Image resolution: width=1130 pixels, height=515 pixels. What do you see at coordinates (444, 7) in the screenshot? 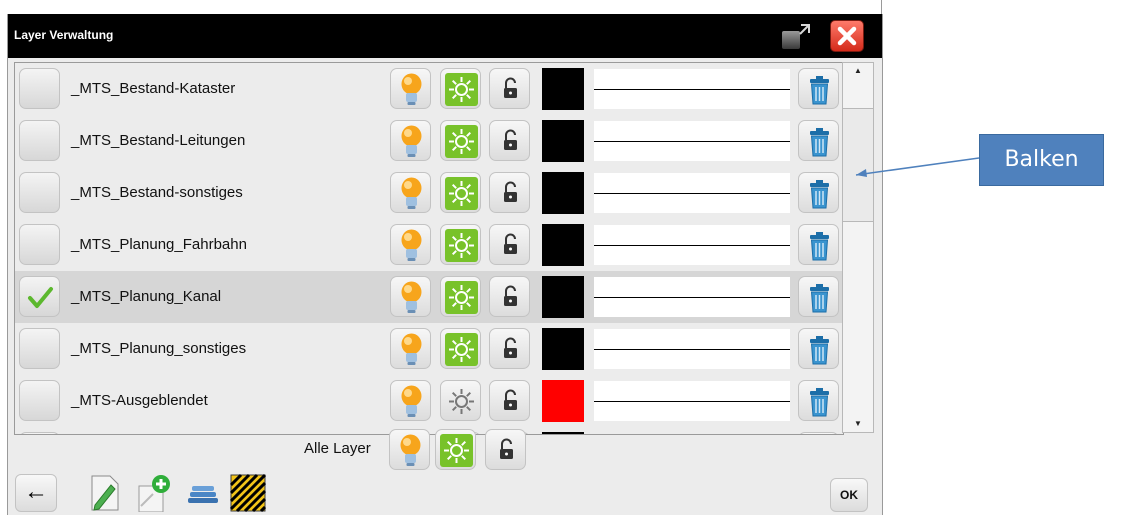
I see `window-frame-top` at bounding box center [444, 7].